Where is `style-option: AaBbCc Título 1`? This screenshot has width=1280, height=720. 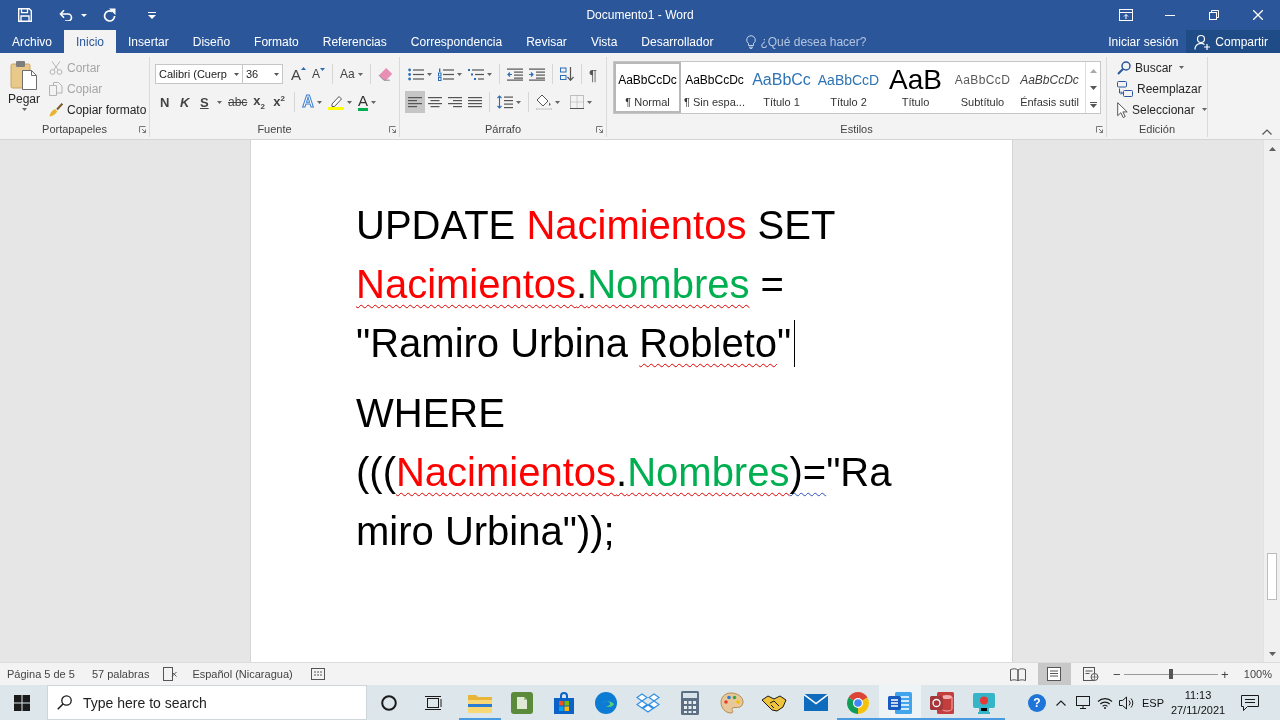 style-option: AaBbCc Título 1 is located at coordinates (781, 87).